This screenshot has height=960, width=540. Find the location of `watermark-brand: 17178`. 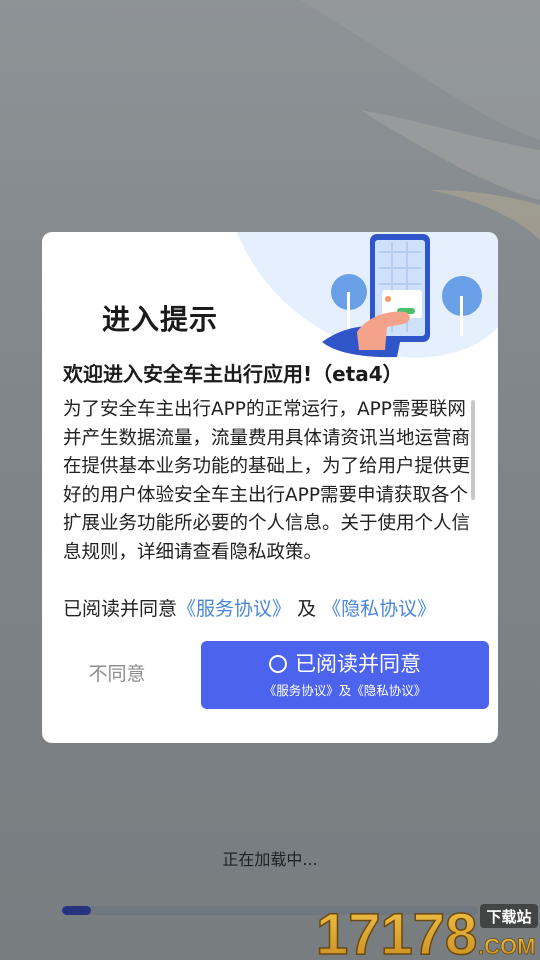

watermark-brand: 17178 is located at coordinates (396, 931).